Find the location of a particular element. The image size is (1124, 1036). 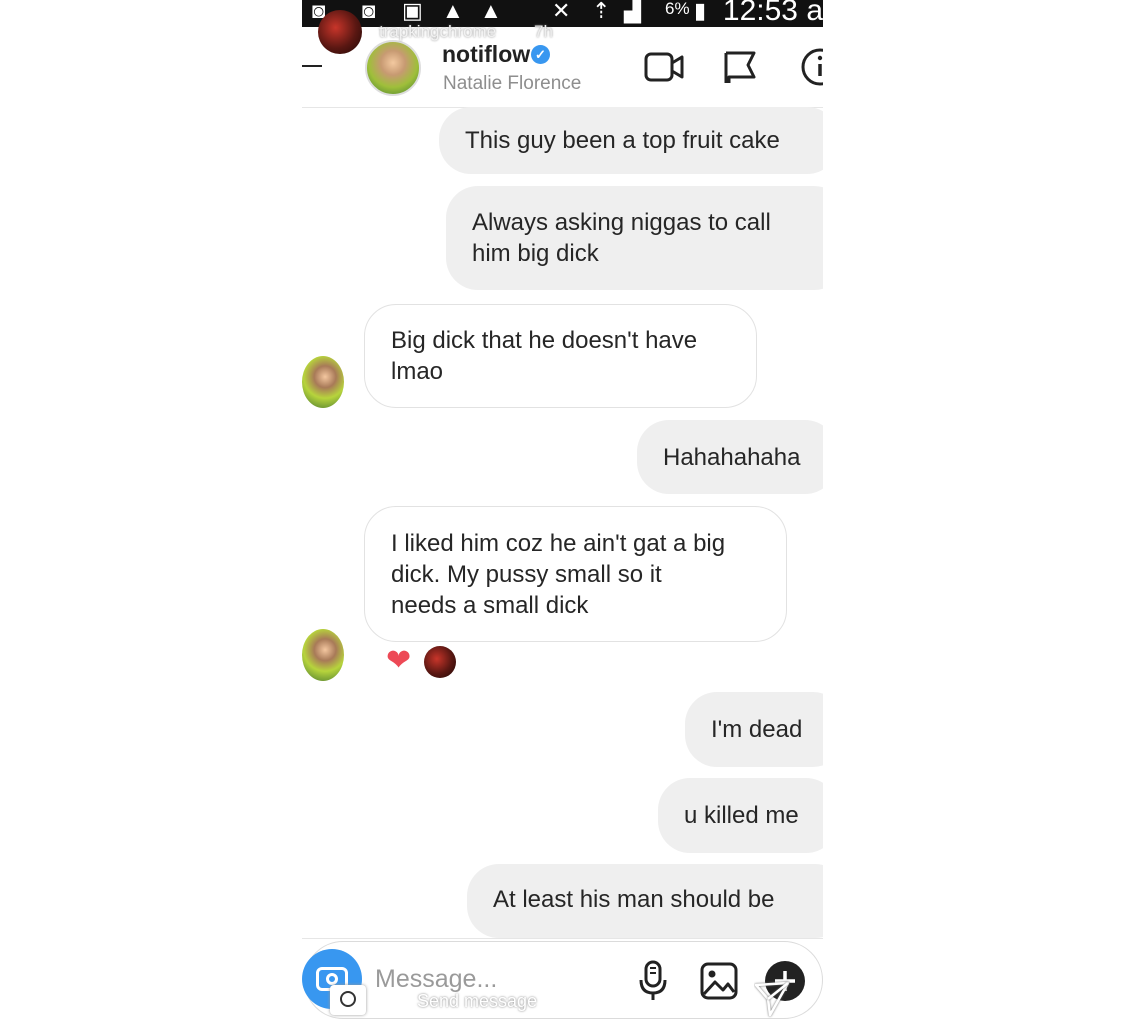

message-bubble-outgoing: This guy been a top fruit cake is located at coordinates (631, 140).